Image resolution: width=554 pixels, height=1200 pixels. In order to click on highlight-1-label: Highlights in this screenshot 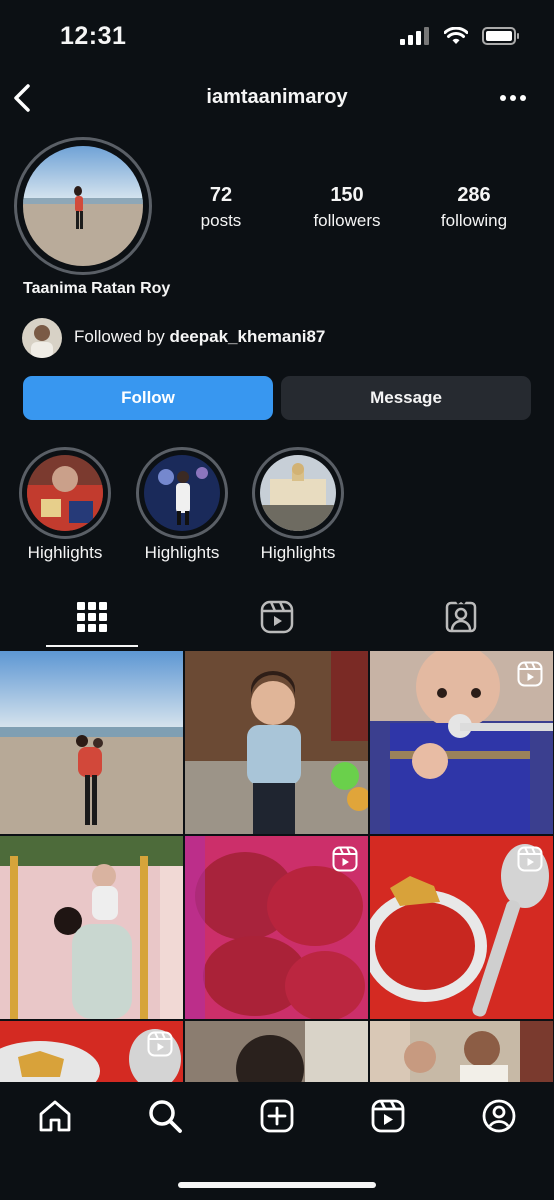, I will do `click(65, 552)`.